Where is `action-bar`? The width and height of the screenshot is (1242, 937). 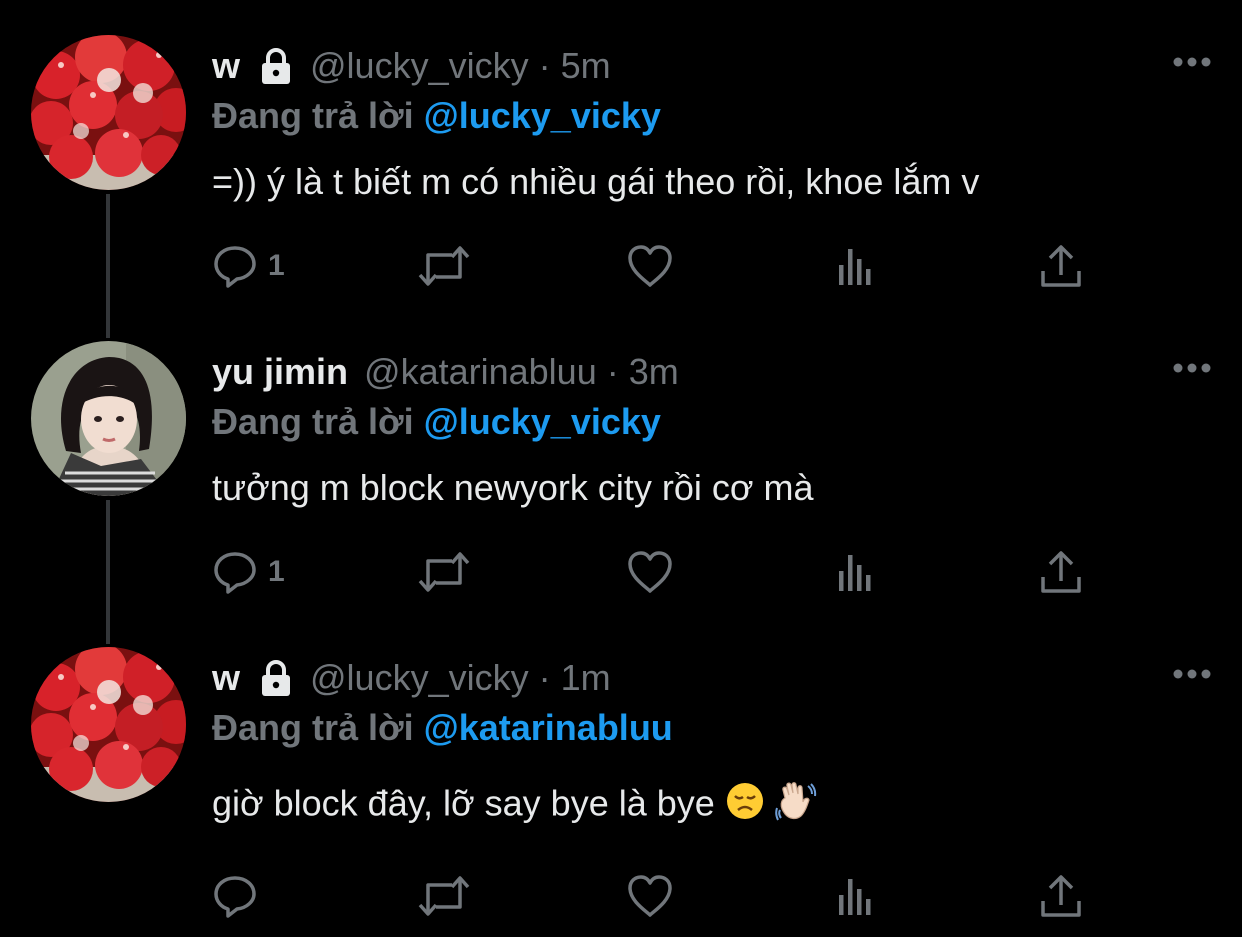
action-bar is located at coordinates (652, 896).